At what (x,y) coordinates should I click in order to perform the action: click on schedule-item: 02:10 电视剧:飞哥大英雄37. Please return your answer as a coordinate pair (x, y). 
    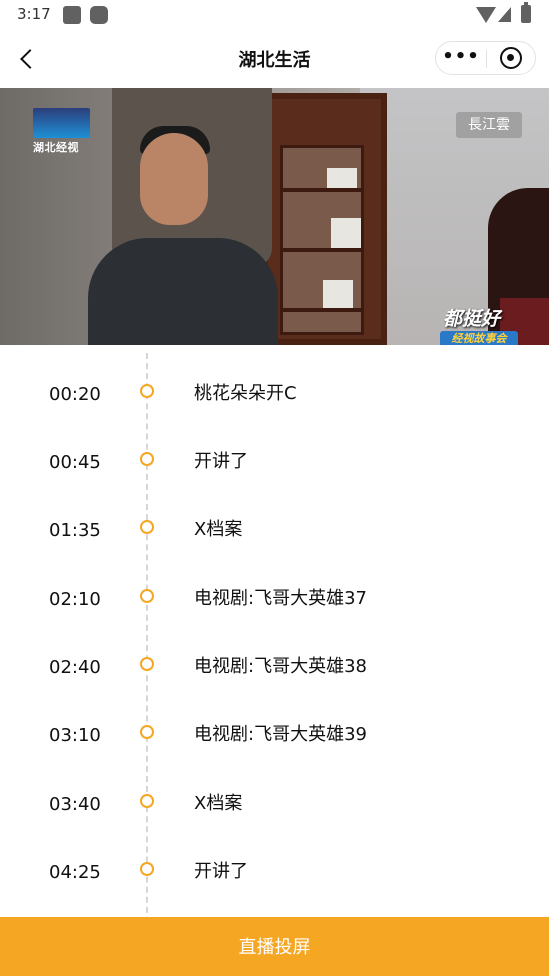
    Looking at the image, I should click on (274, 584).